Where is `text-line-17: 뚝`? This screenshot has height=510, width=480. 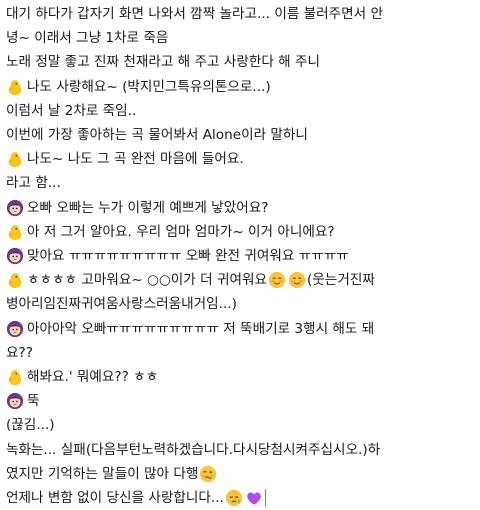 text-line-17: 뚝 is located at coordinates (240, 401).